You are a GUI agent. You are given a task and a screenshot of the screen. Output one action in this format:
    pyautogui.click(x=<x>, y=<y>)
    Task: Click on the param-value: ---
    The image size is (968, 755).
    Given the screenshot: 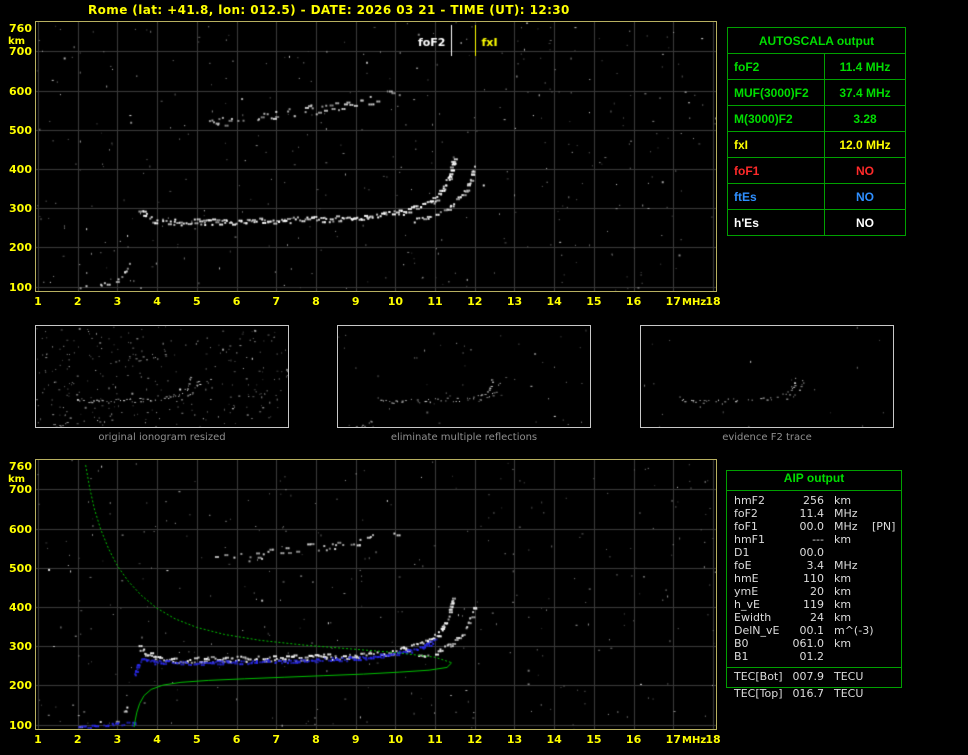 What is the action you would take?
    pyautogui.click(x=818, y=539)
    